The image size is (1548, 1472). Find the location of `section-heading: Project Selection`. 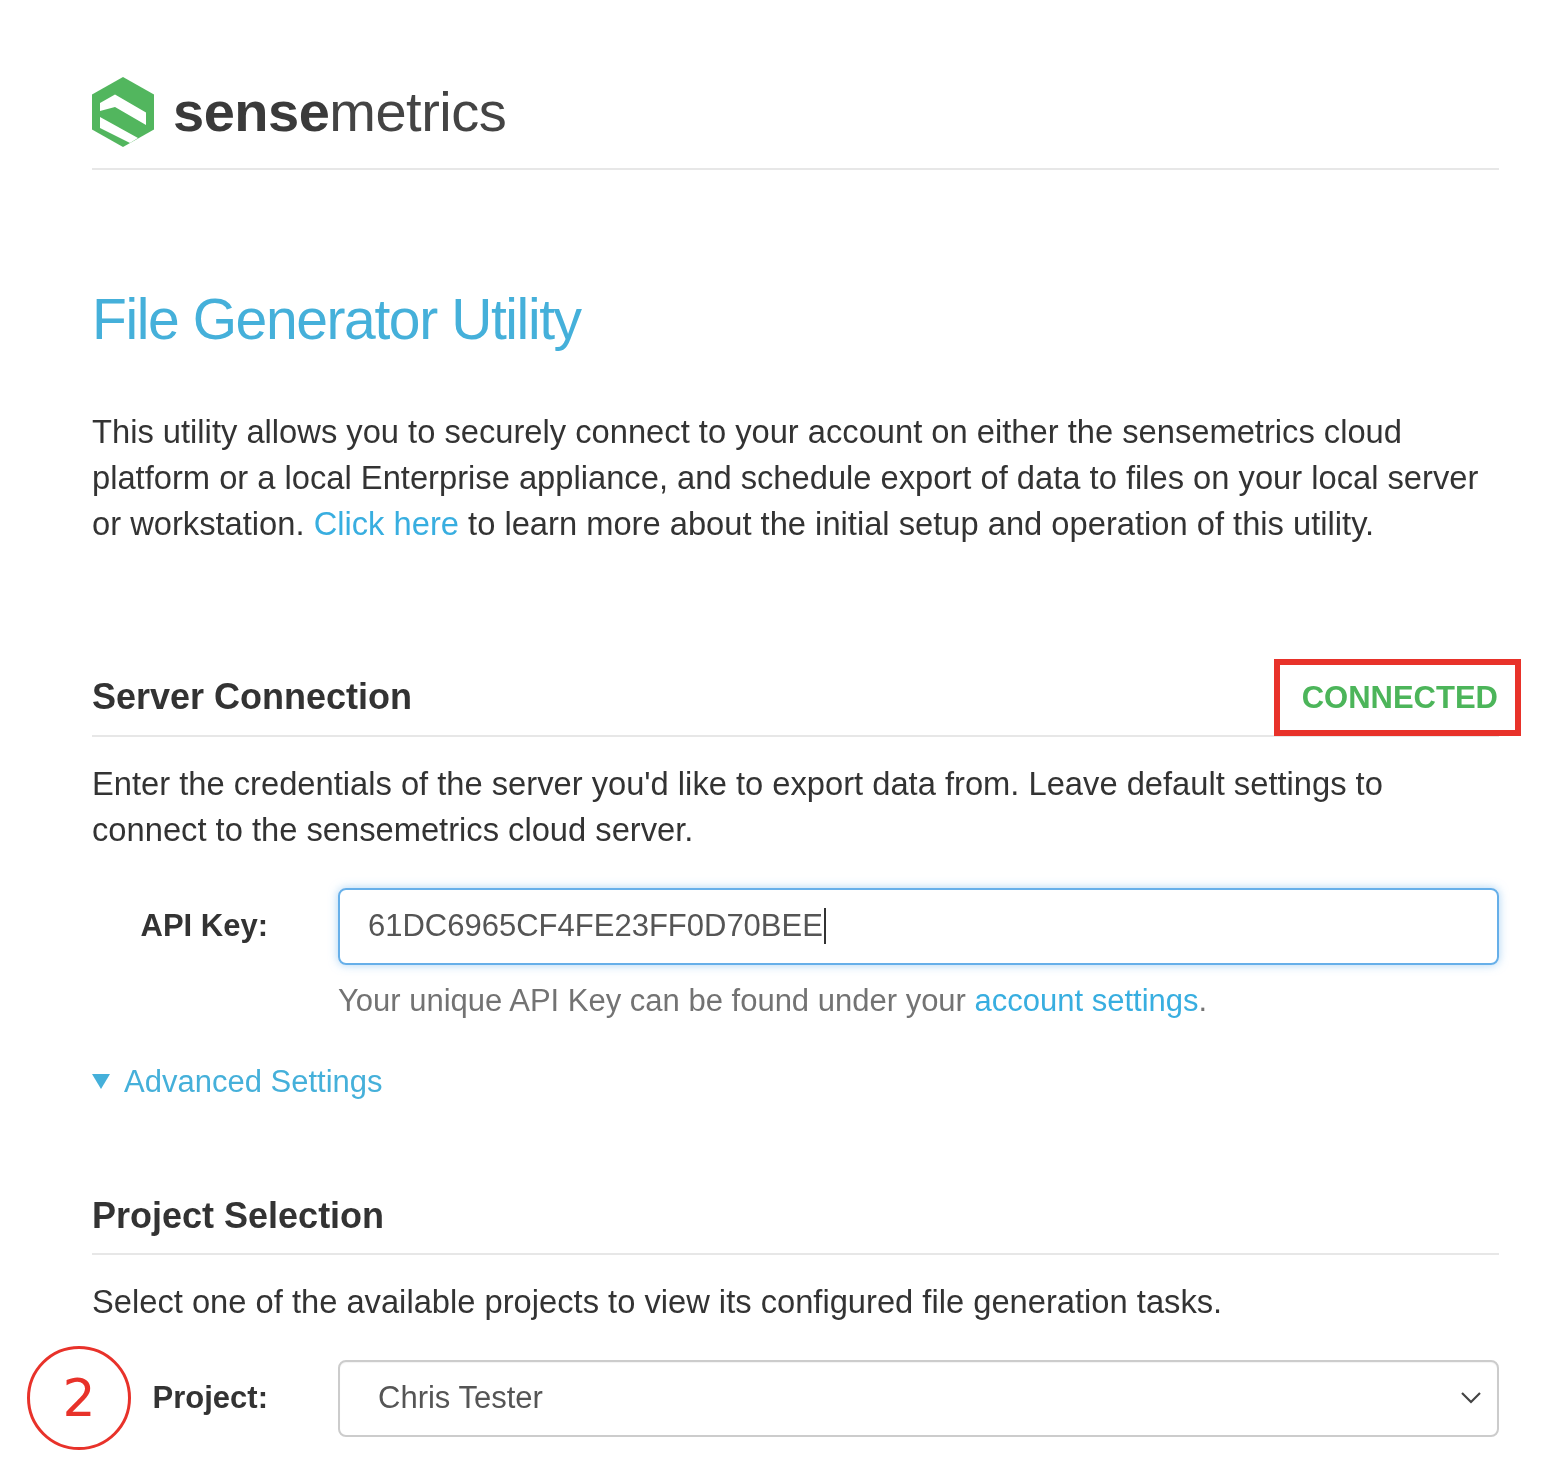

section-heading: Project Selection is located at coordinates (238, 1215).